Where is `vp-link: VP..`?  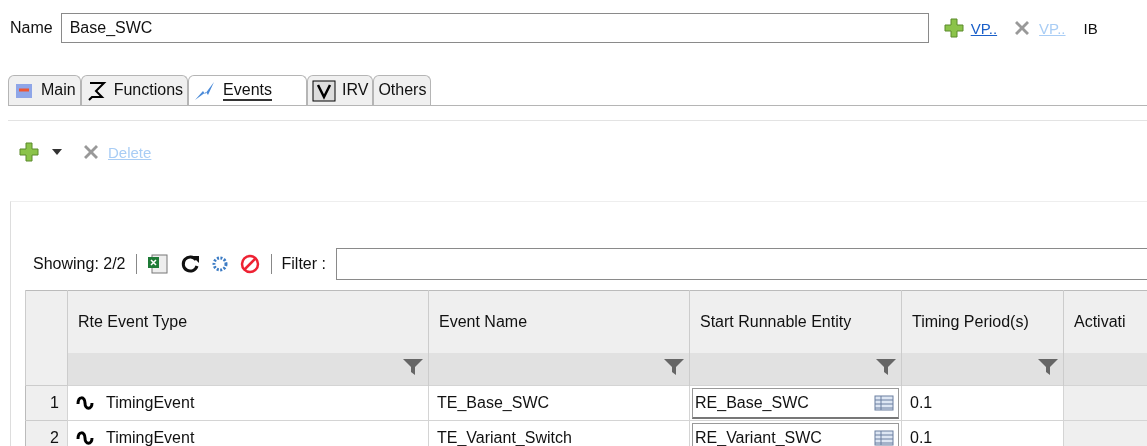
vp-link: VP.. is located at coordinates (984, 28).